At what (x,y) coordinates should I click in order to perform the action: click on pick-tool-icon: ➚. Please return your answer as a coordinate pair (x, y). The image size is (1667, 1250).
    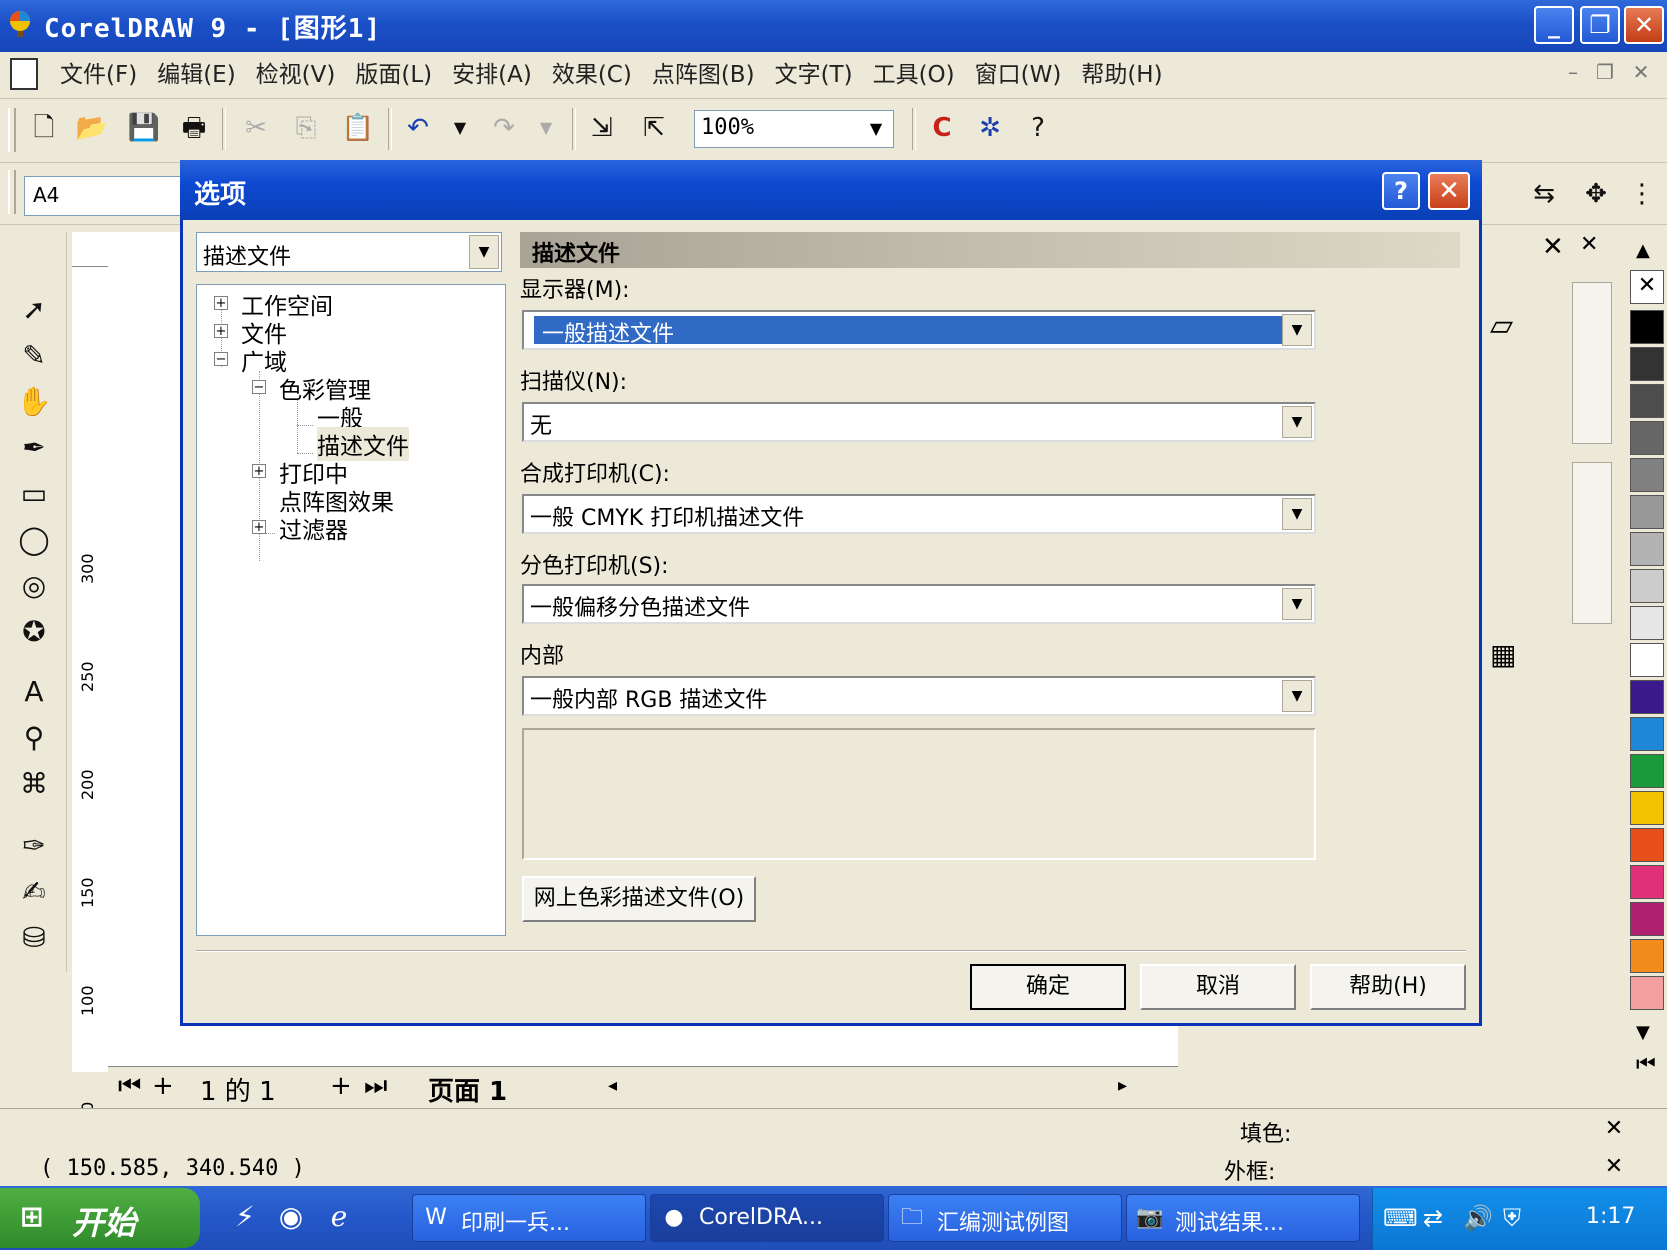
    Looking at the image, I should click on (34, 310).